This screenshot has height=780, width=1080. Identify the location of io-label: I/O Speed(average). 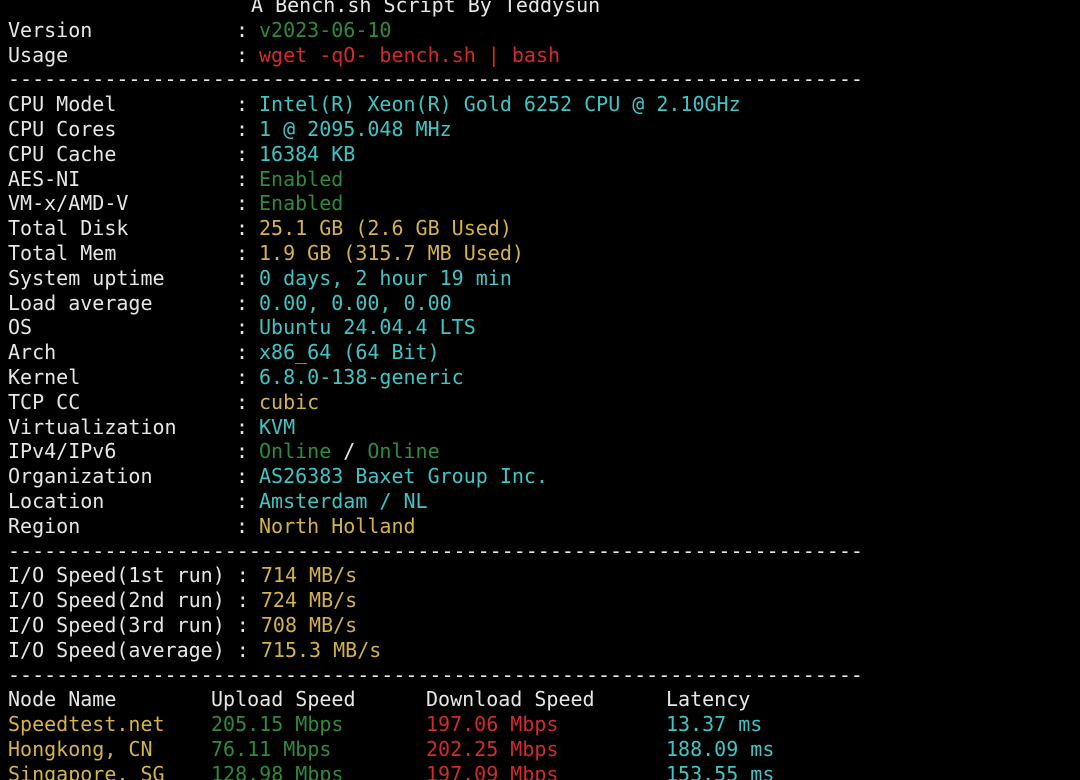
(116, 649).